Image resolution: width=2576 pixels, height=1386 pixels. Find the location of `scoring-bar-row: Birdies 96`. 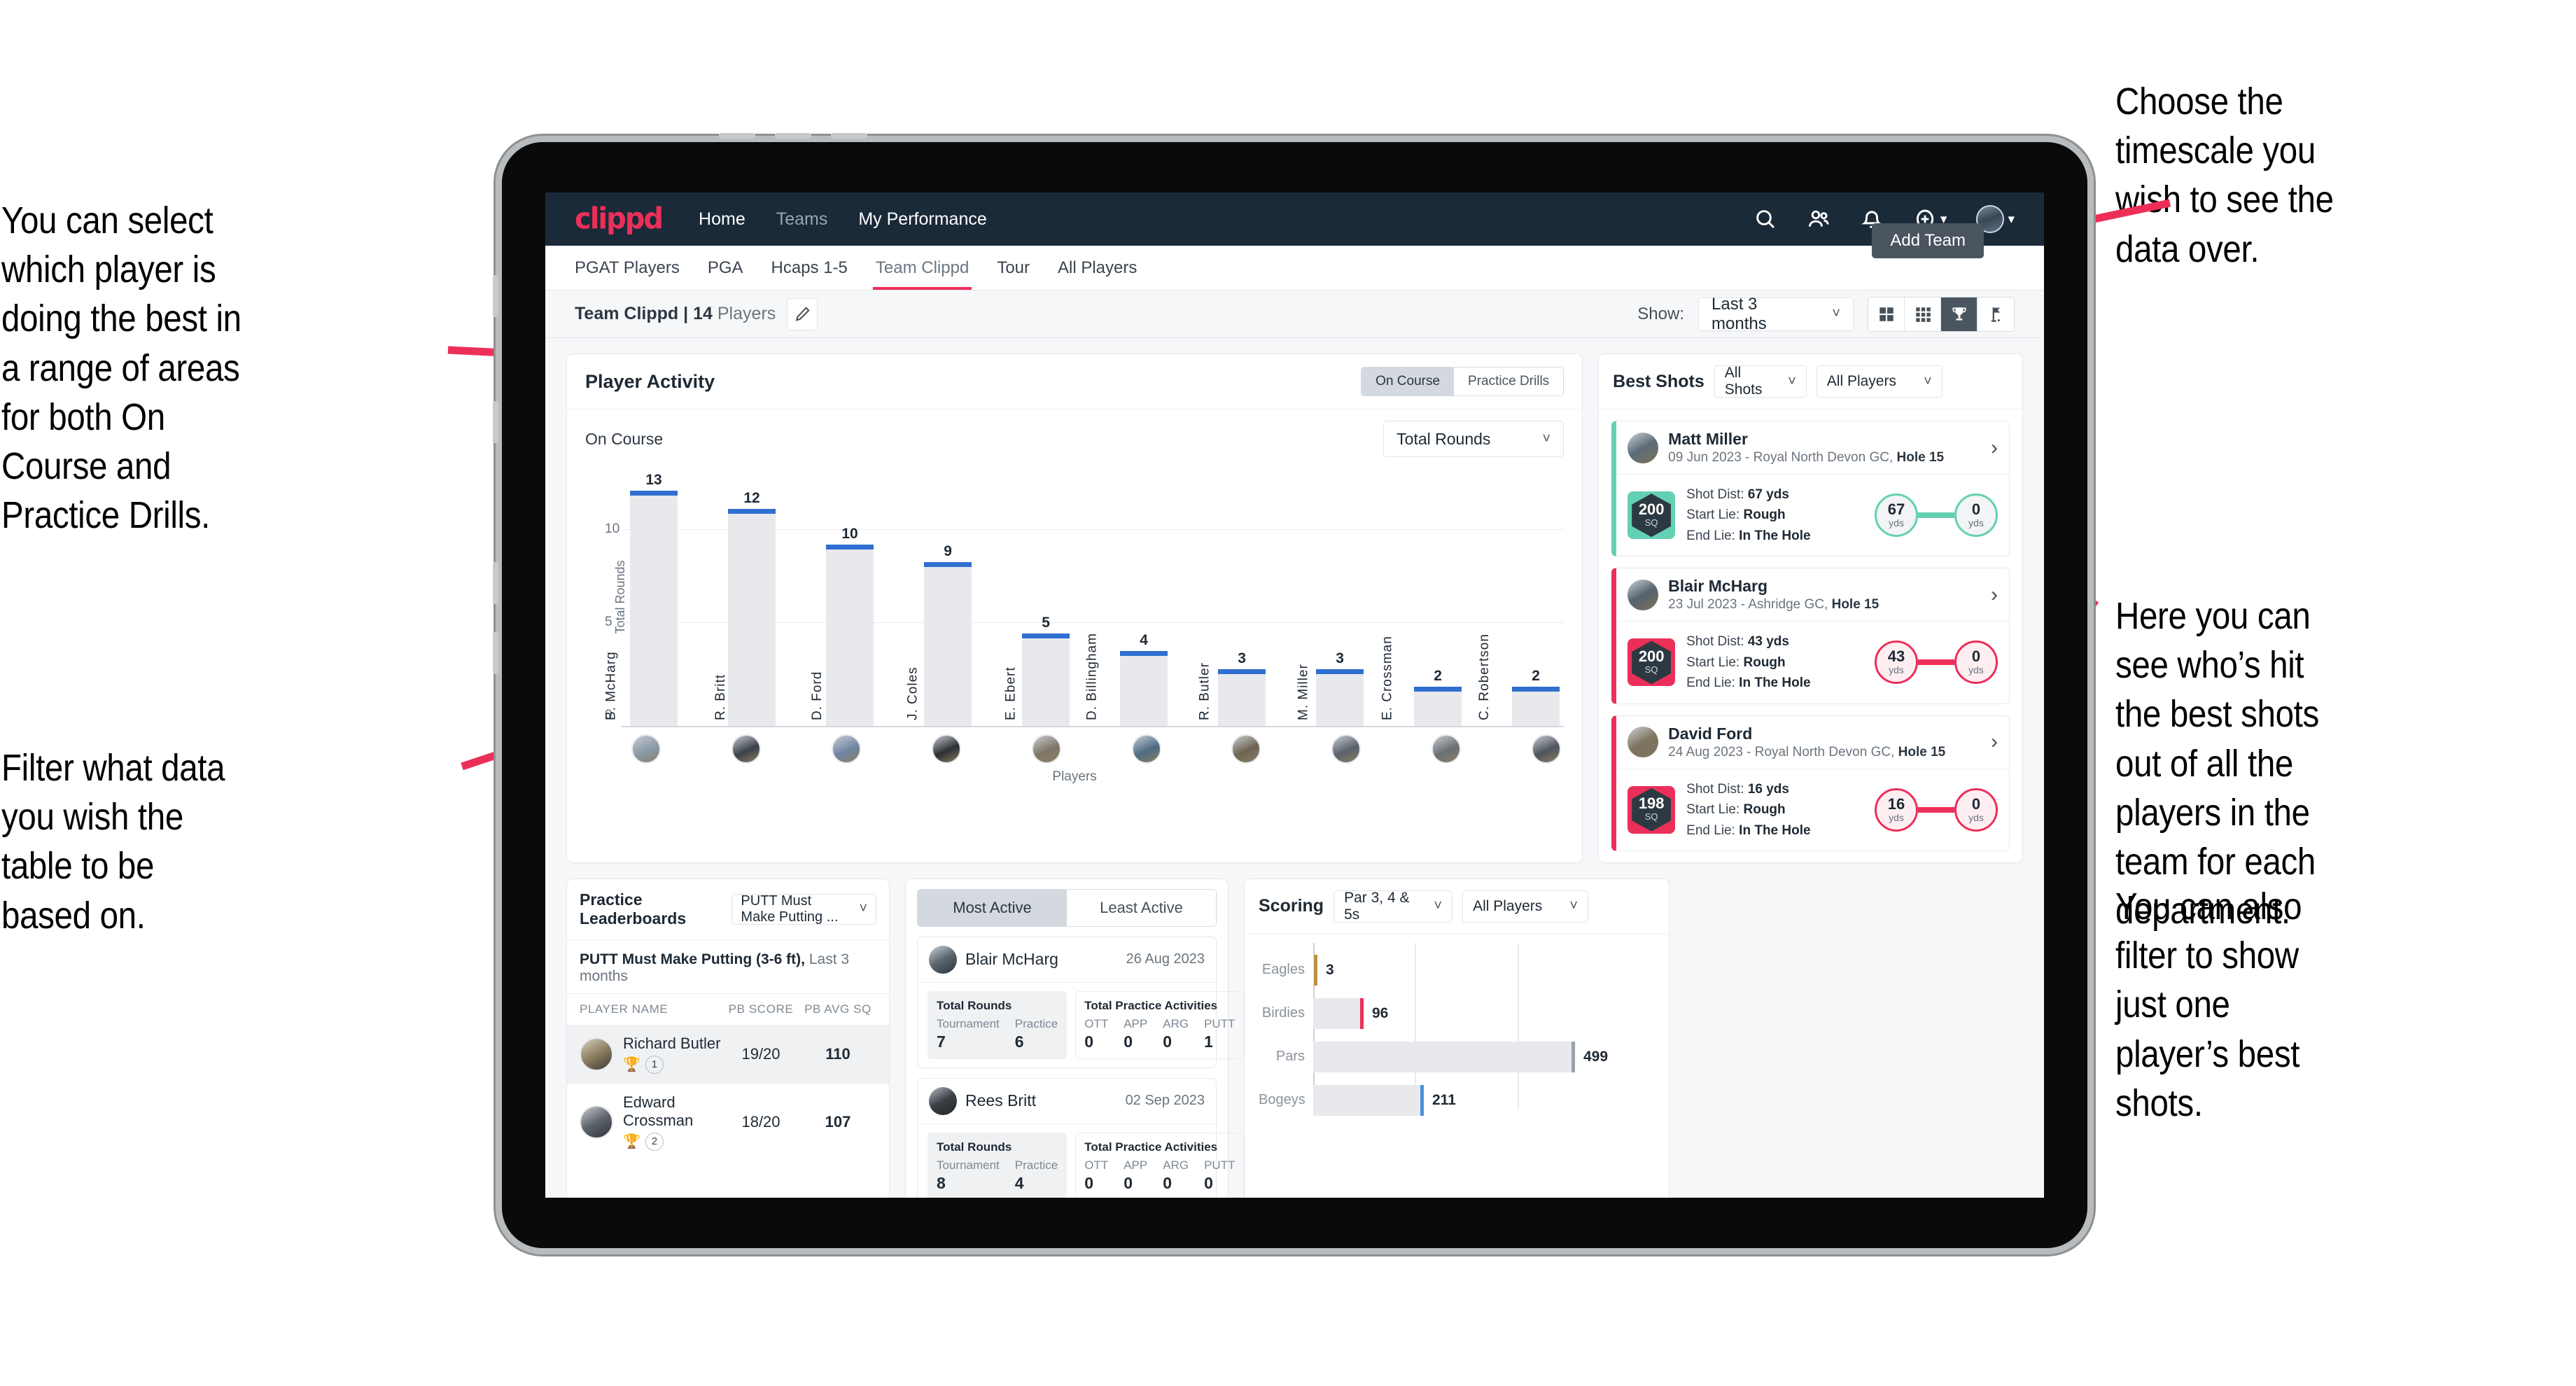

scoring-bar-row: Birdies 96 is located at coordinates (1457, 1013).